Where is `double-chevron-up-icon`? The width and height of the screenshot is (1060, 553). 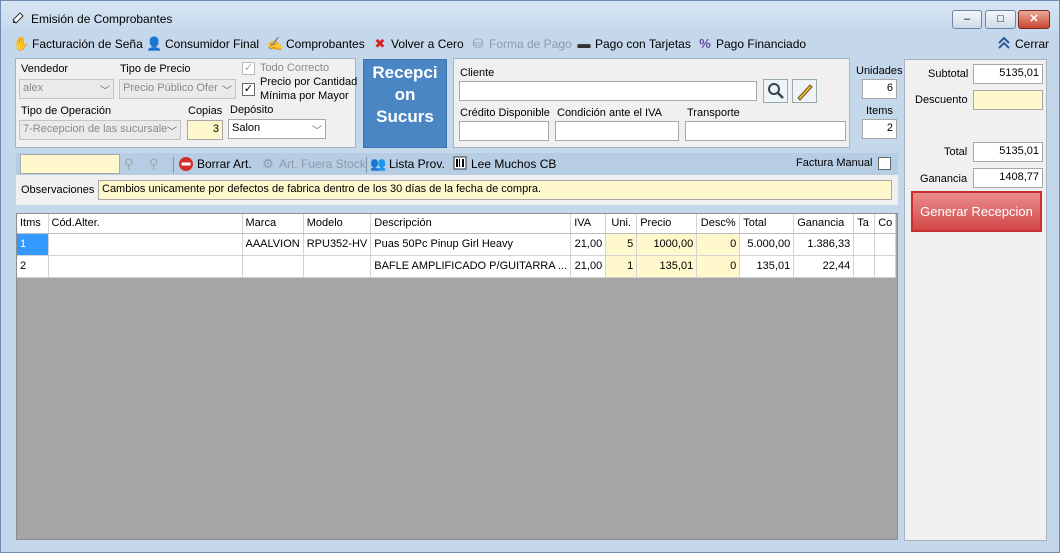
double-chevron-up-icon is located at coordinates (1004, 44).